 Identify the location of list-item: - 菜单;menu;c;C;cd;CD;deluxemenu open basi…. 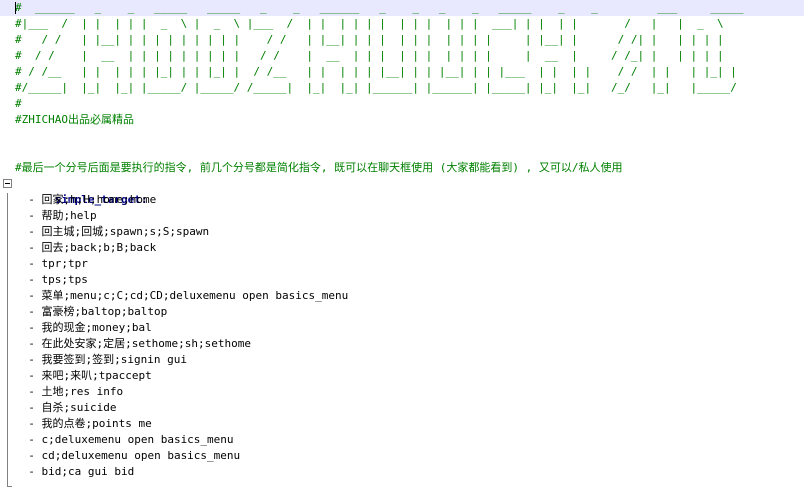
(402, 296).